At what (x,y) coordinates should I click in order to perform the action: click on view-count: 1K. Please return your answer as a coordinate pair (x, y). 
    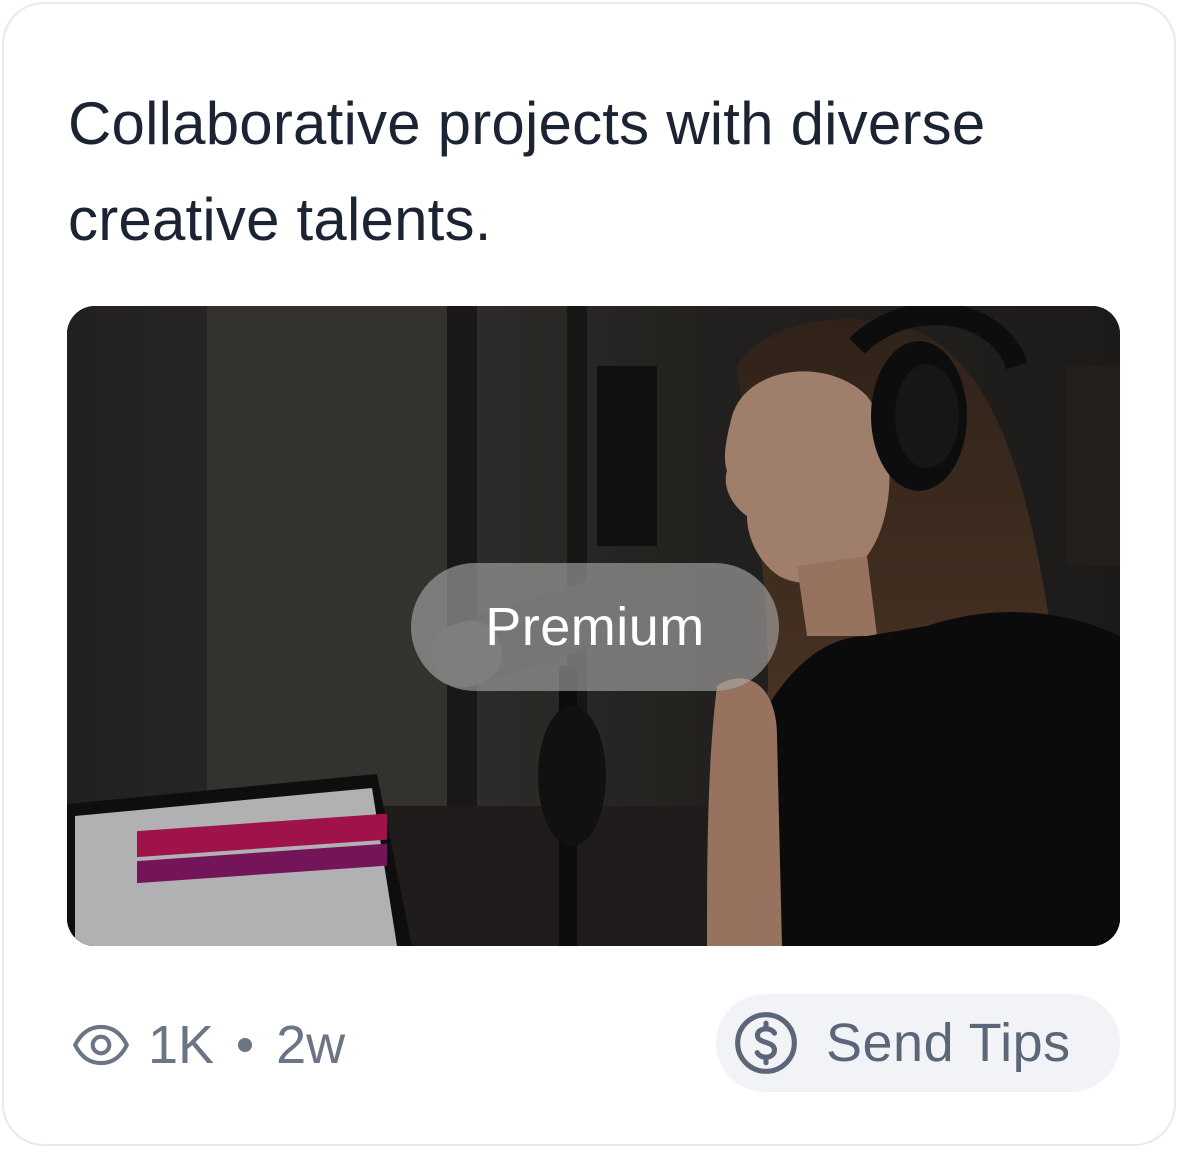
    Looking at the image, I should click on (181, 1045).